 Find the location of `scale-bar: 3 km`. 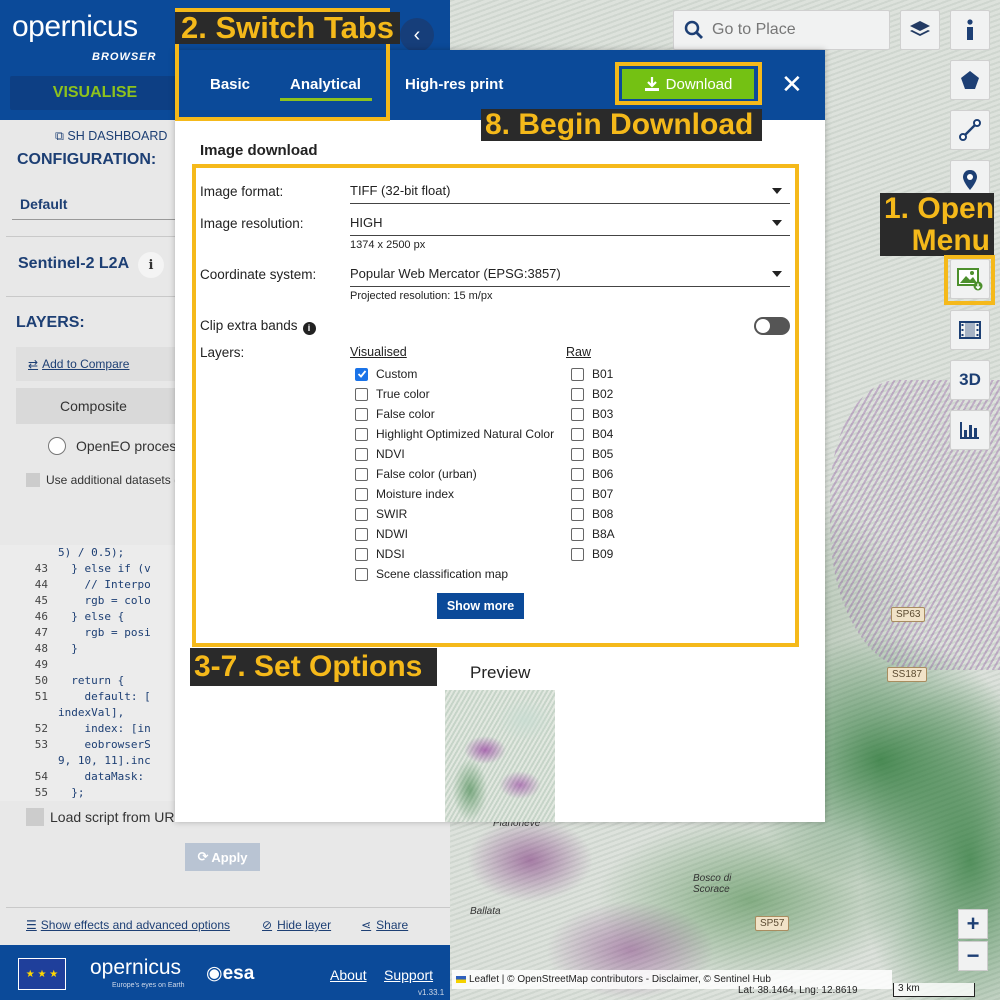

scale-bar: 3 km is located at coordinates (934, 990).